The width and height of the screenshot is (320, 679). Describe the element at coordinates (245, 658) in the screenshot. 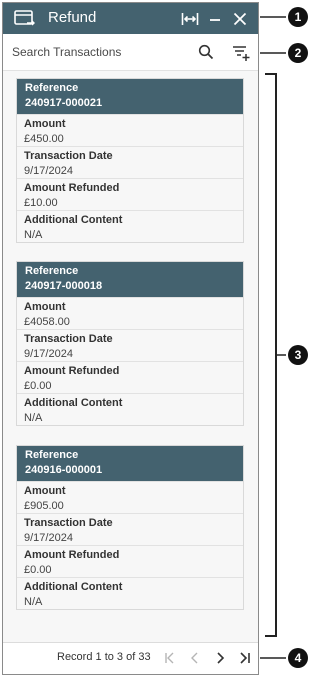

I see `last-page-icon` at that location.